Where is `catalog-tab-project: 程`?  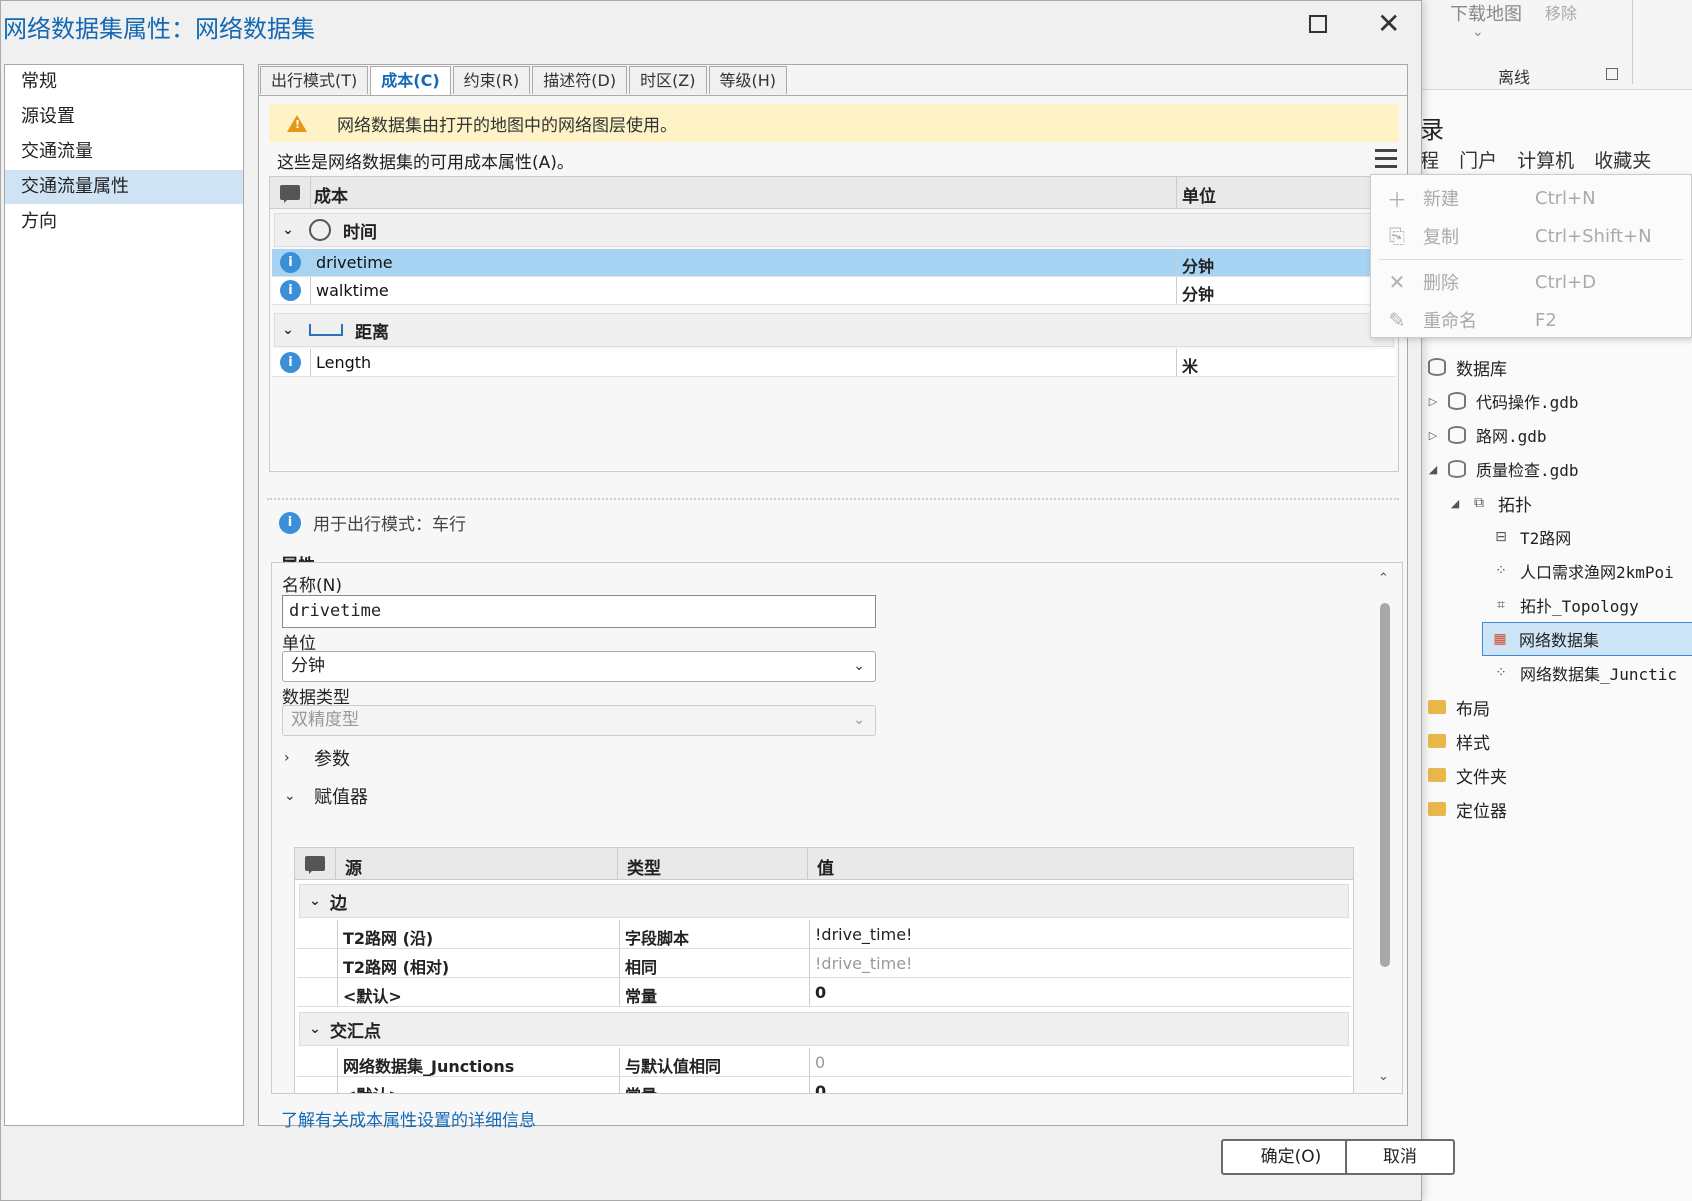
catalog-tab-project: 程 is located at coordinates (1429, 161).